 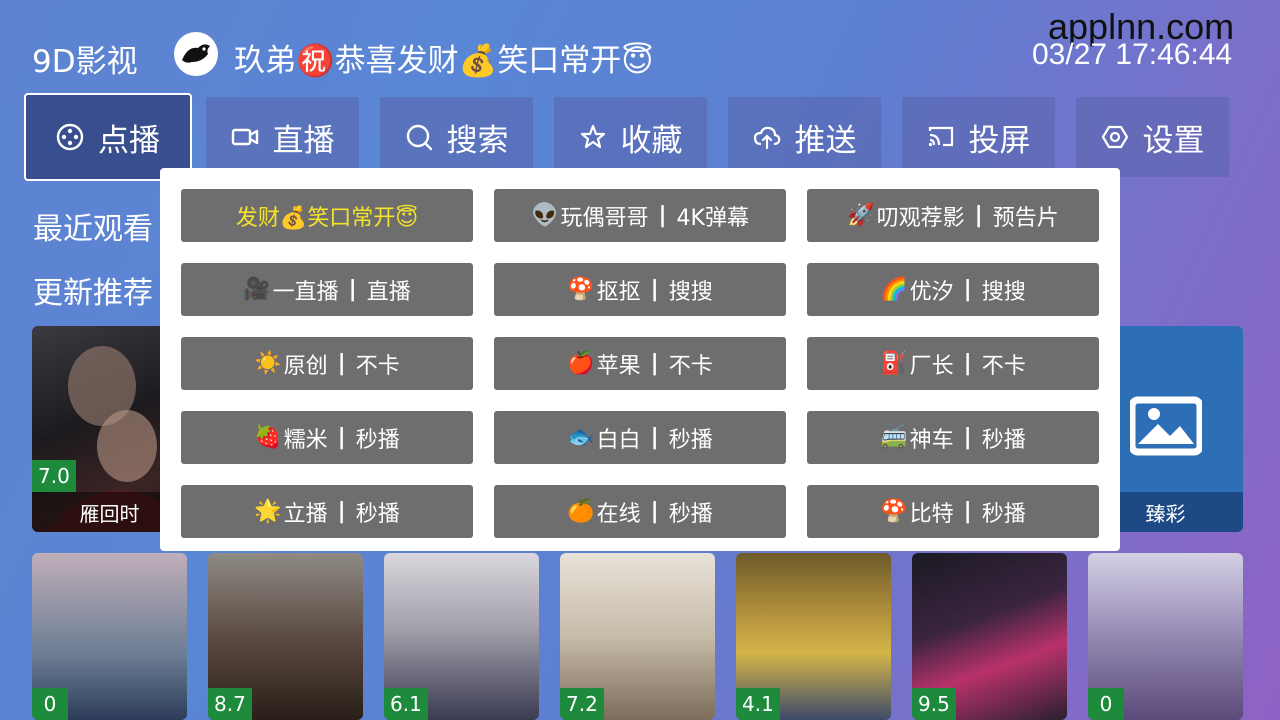 I want to click on media-card: 7.2, so click(x=637, y=636).